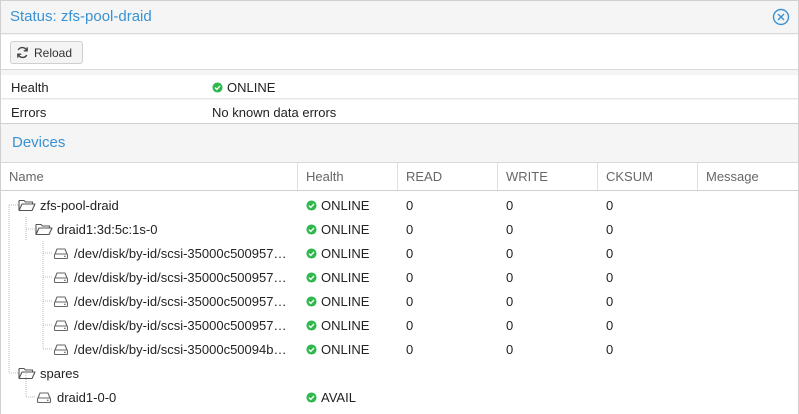 Image resolution: width=799 pixels, height=414 pixels. I want to click on reload-button: Reload, so click(46, 52).